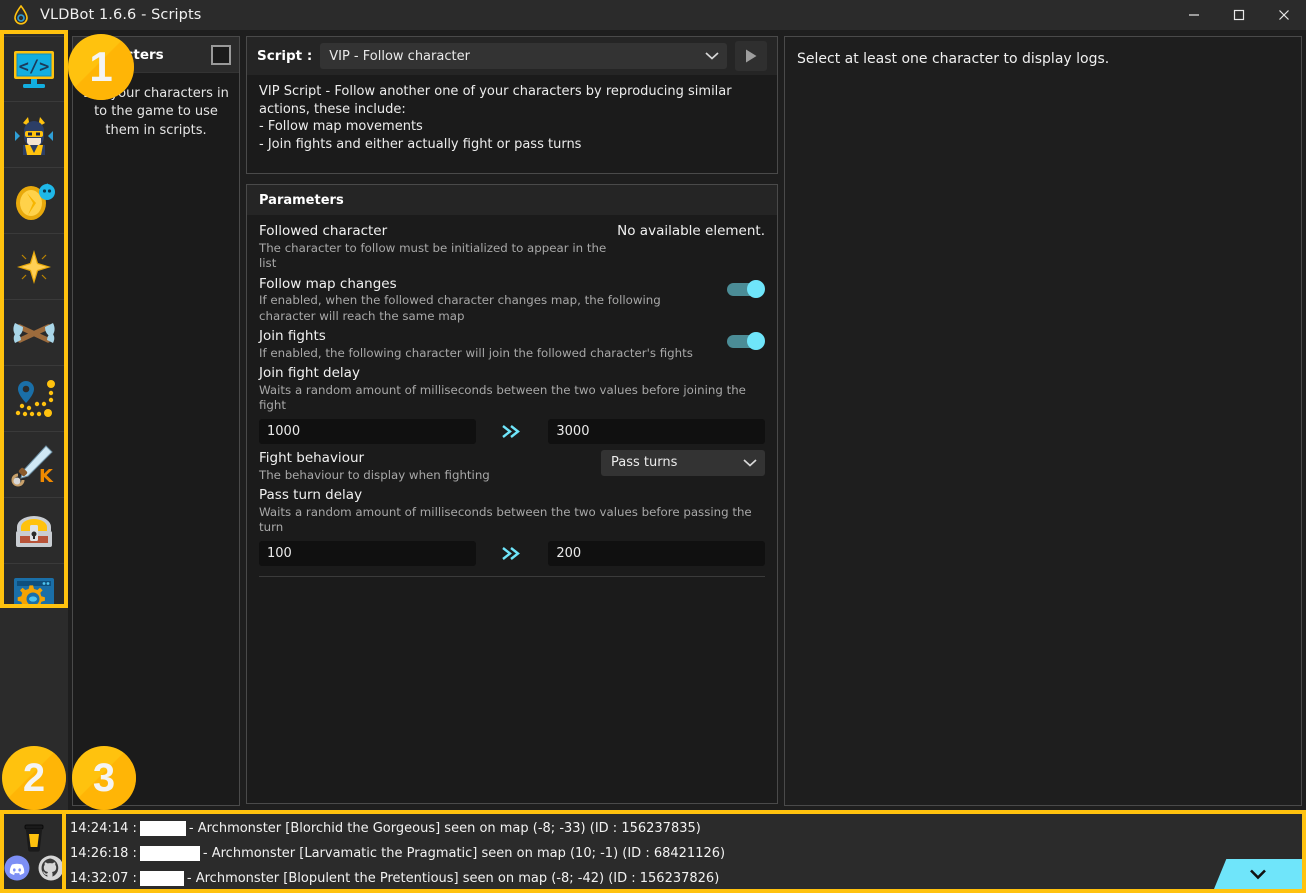 The width and height of the screenshot is (1306, 893). What do you see at coordinates (653, 15) in the screenshot?
I see `title-bar: VLDBot 1.6.6 - Scripts` at bounding box center [653, 15].